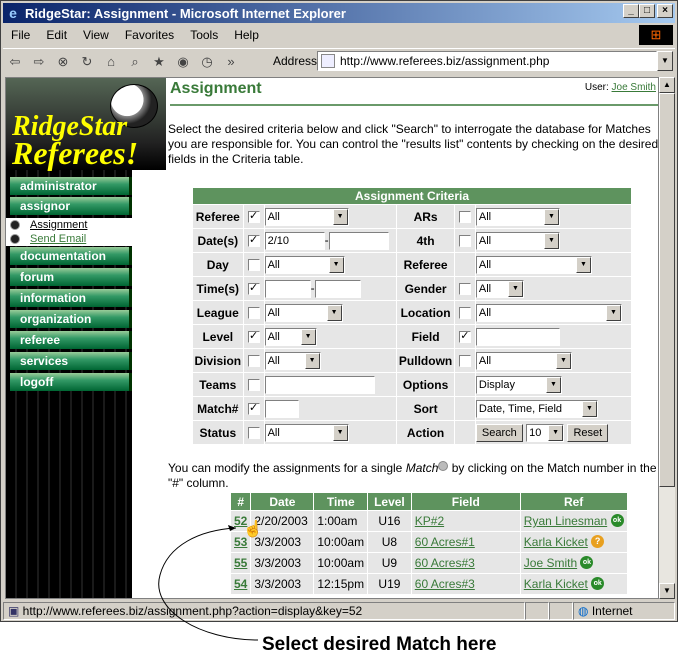 This screenshot has width=678, height=656. What do you see at coordinates (71, 340) in the screenshot?
I see `nav-referee: referee` at bounding box center [71, 340].